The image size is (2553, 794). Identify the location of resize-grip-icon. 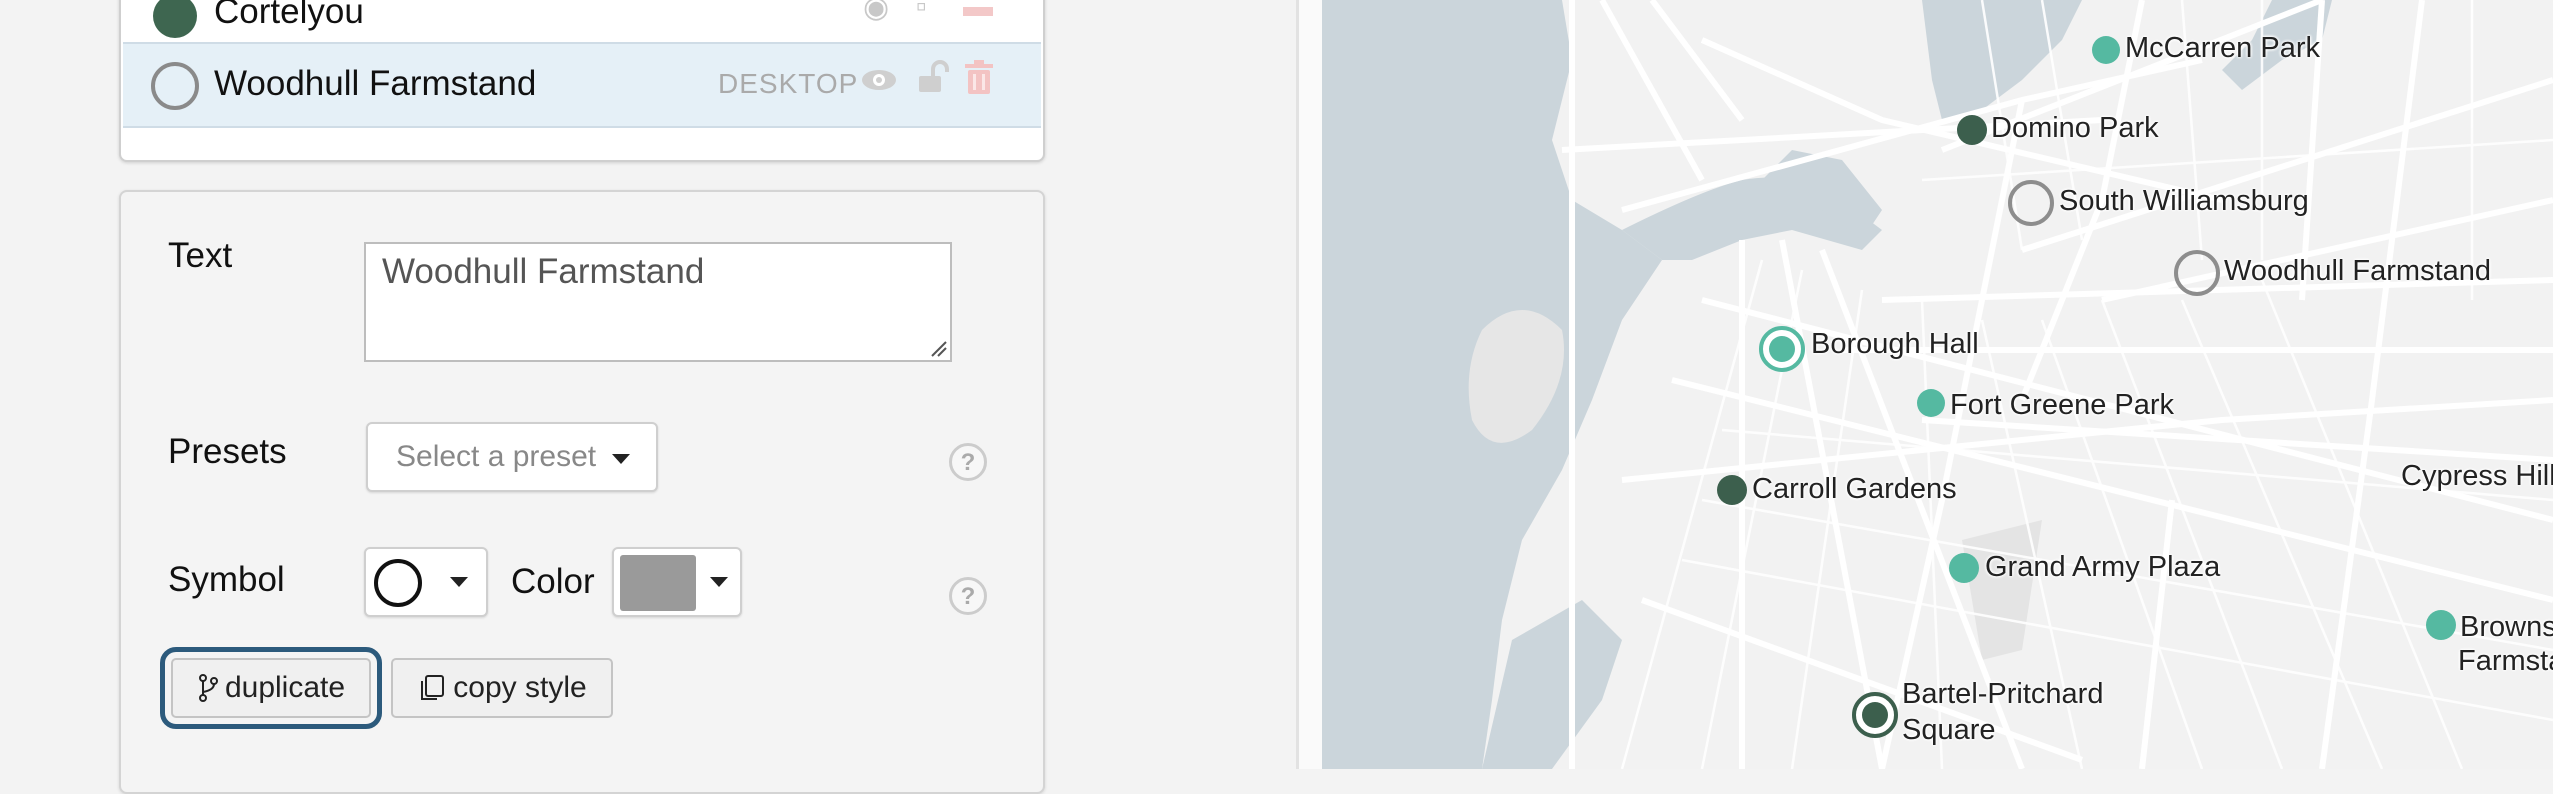
(938, 348).